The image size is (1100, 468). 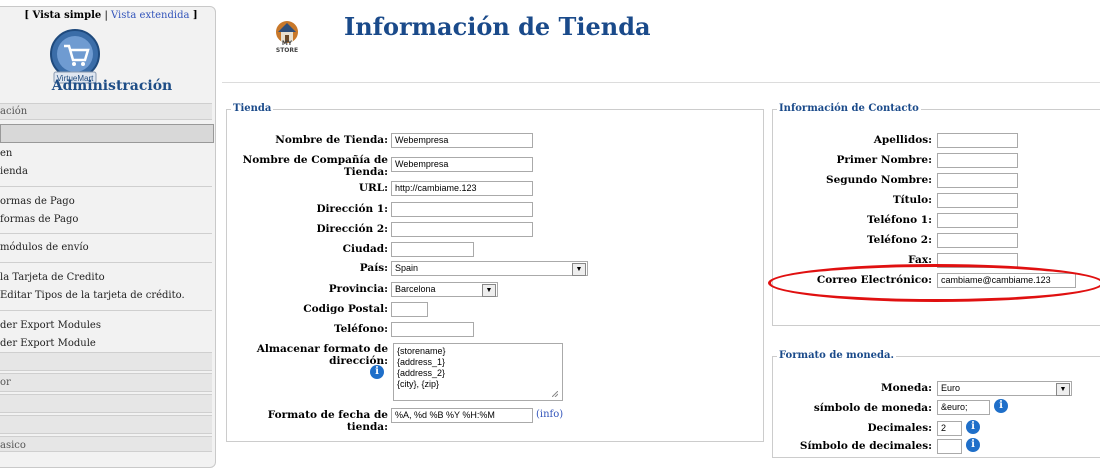 I want to click on moneda-select-value: Euro, so click(x=951, y=388).